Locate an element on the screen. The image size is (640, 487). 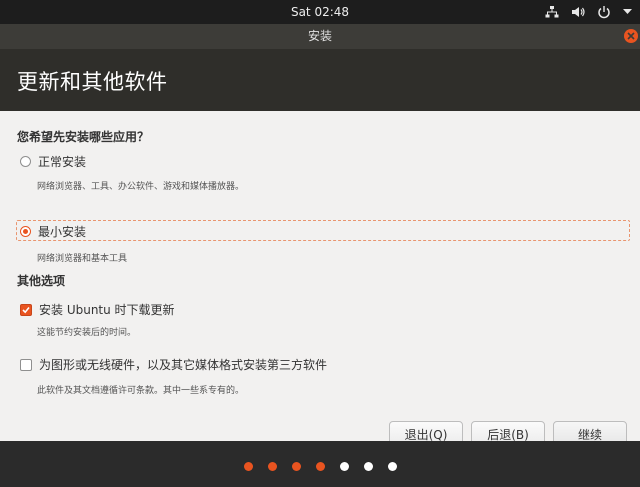
normal-install-radio: 正常安装 is located at coordinates (53, 161).